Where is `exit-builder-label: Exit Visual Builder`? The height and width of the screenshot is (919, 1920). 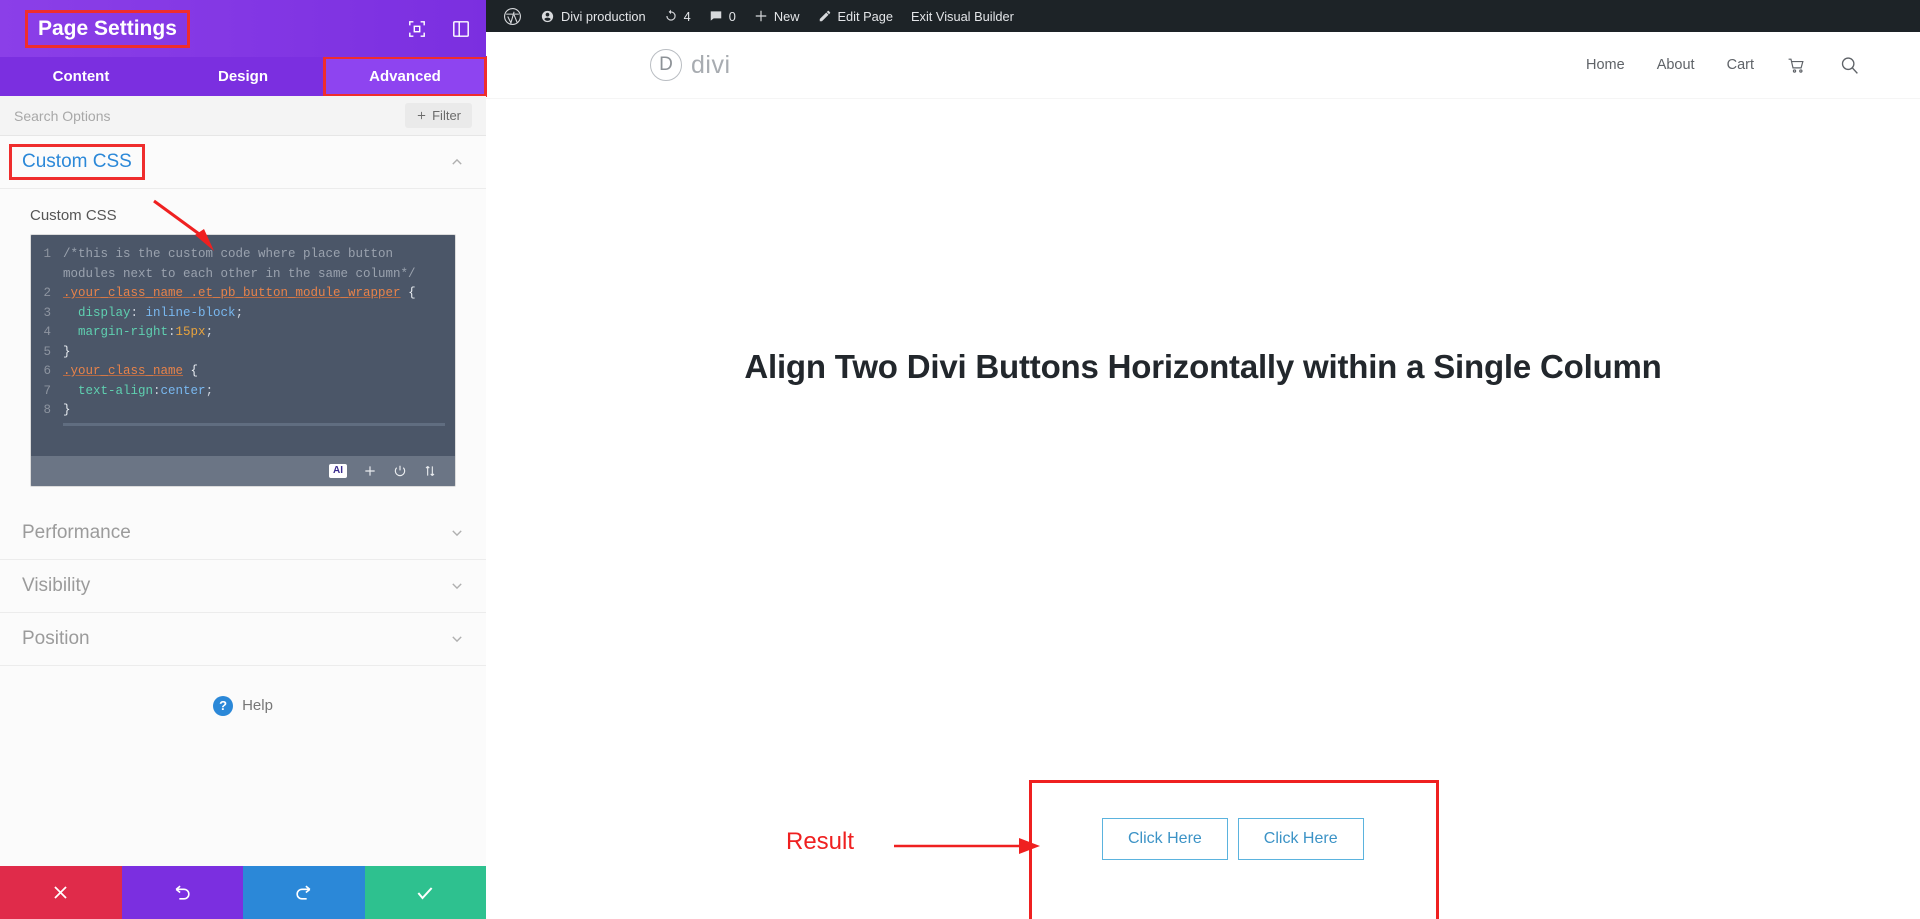
exit-builder-label: Exit Visual Builder is located at coordinates (962, 16).